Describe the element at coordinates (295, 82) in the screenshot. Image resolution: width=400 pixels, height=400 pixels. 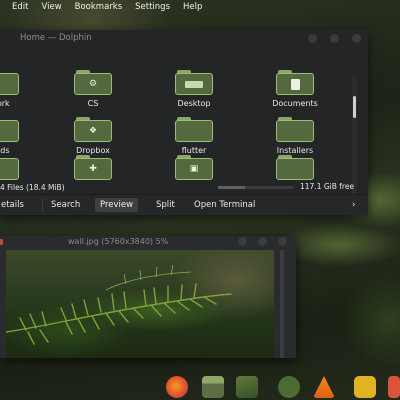
I see `documents-folder-icon` at that location.